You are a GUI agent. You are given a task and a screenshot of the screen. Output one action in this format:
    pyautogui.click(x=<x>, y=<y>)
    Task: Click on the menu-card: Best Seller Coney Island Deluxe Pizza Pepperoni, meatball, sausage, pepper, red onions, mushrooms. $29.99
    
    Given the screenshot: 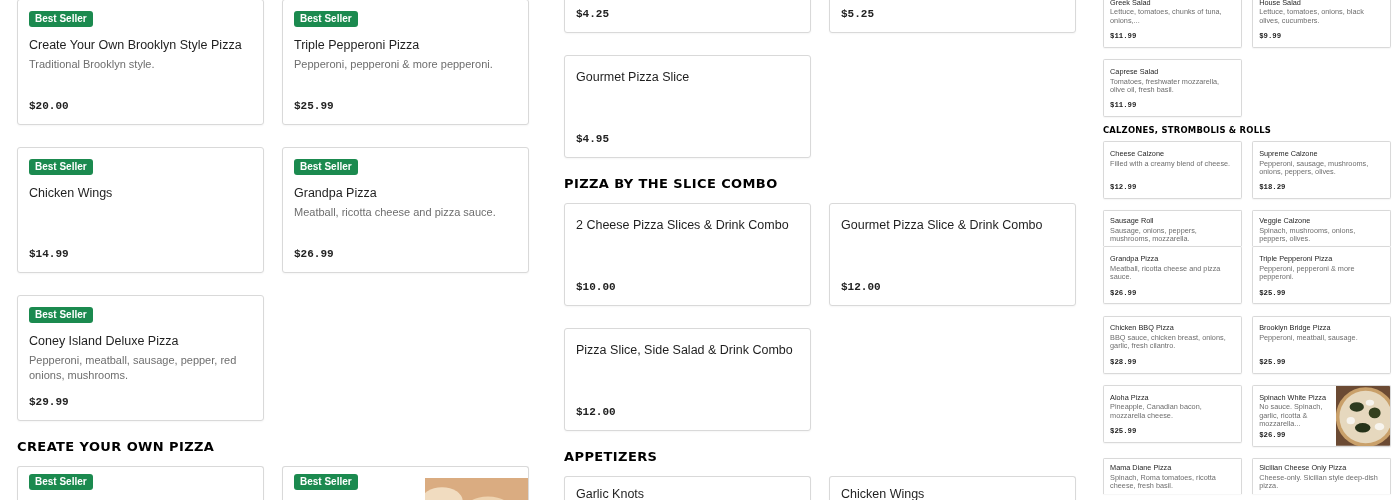 What is the action you would take?
    pyautogui.click(x=140, y=358)
    